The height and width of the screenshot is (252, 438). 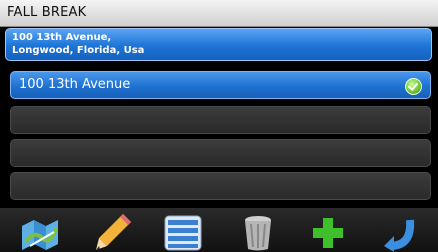 What do you see at coordinates (47, 12) in the screenshot?
I see `page-title: FALL BREAK` at bounding box center [47, 12].